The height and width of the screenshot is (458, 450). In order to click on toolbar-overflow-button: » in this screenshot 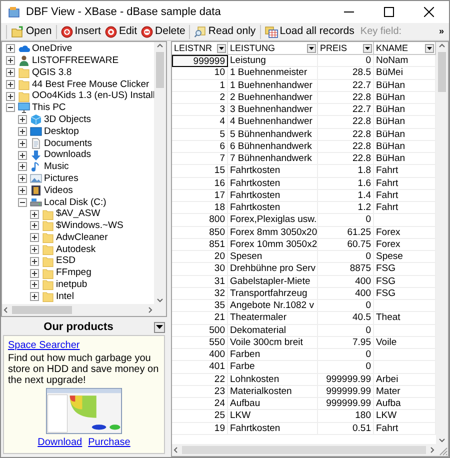, I will do `click(441, 31)`.